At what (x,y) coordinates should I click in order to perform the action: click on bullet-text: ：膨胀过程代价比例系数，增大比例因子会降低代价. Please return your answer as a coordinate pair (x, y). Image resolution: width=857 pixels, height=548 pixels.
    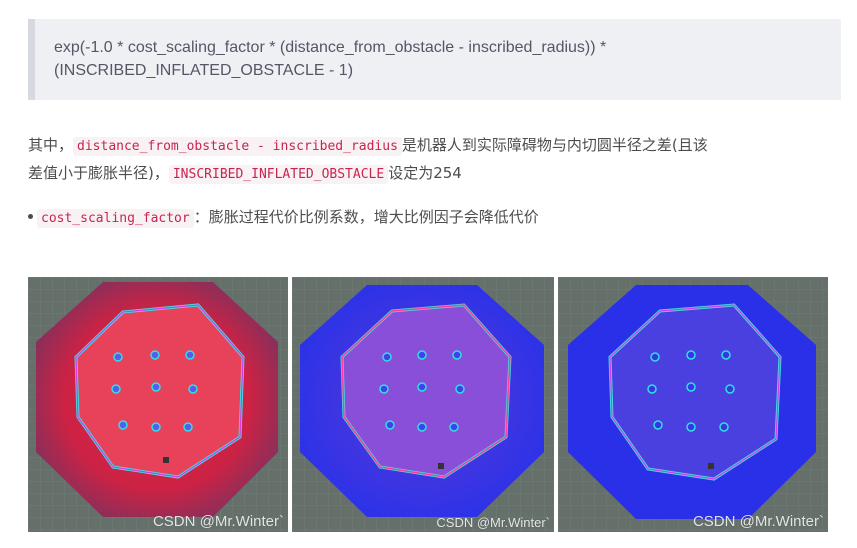
    Looking at the image, I should click on (366, 217).